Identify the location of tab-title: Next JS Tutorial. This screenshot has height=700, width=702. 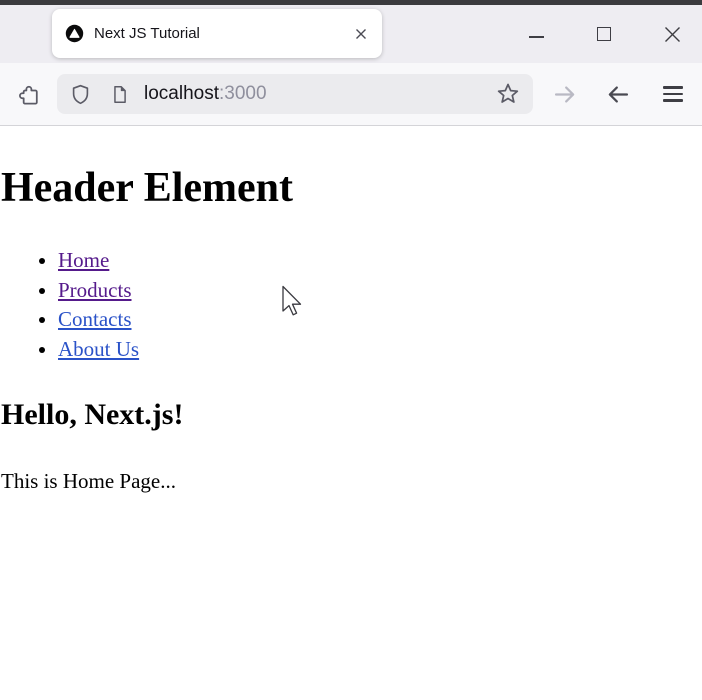
(147, 33).